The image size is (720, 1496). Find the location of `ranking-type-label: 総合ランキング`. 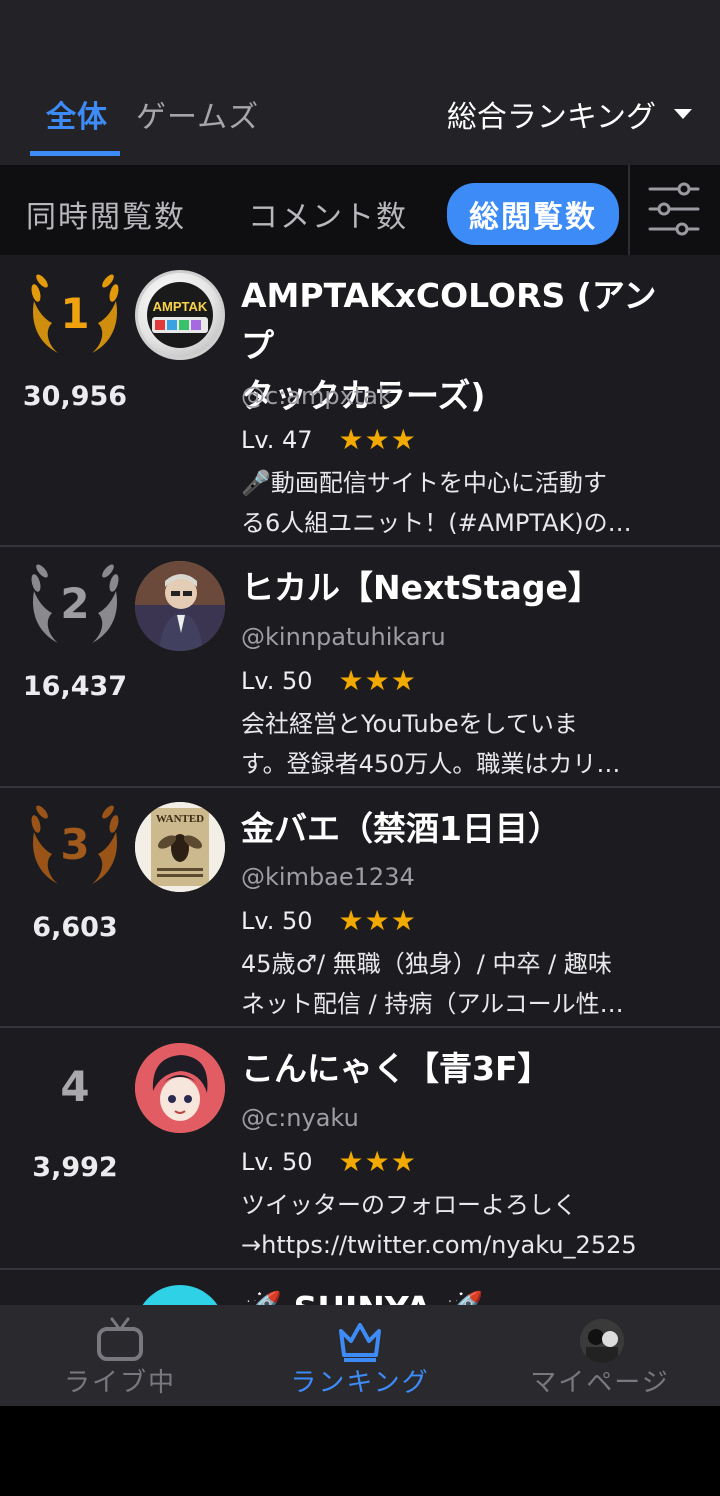

ranking-type-label: 総合ランキング is located at coordinates (551, 117).